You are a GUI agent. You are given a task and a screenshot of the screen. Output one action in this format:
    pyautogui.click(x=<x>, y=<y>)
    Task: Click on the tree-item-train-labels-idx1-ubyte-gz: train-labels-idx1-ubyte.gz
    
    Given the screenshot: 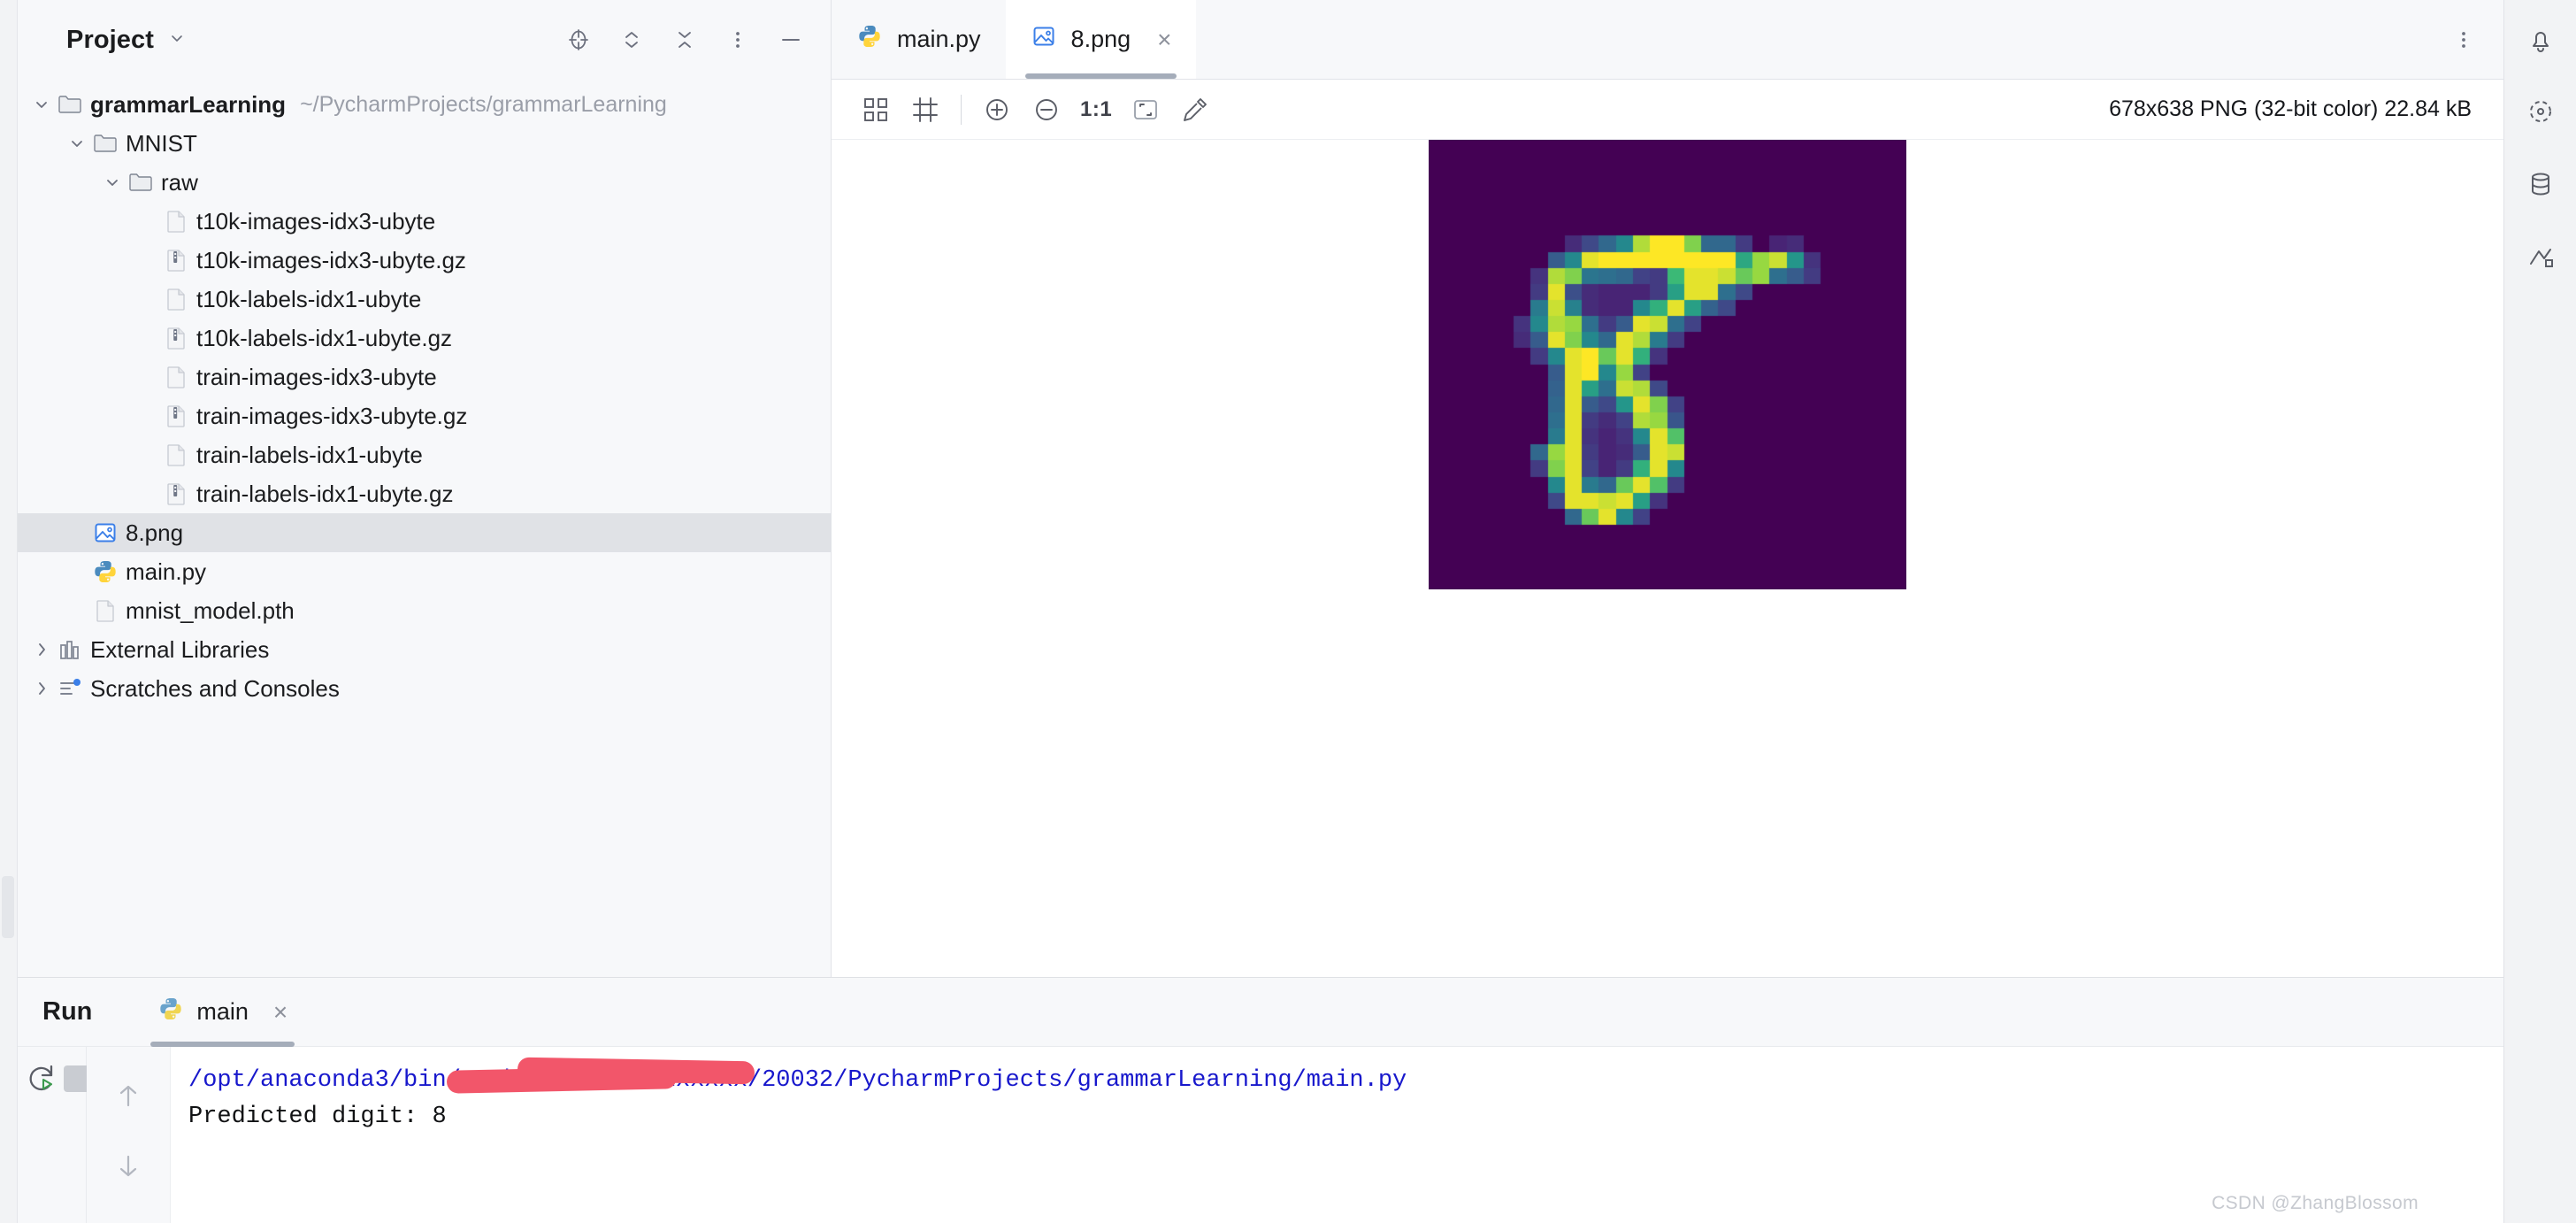 What is the action you would take?
    pyautogui.click(x=424, y=493)
    